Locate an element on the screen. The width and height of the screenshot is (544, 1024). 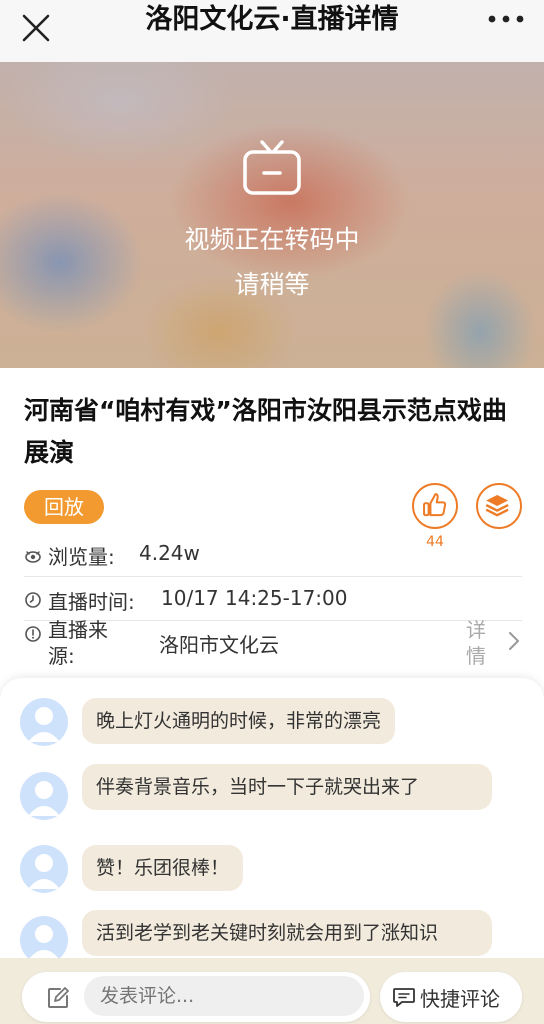
live-time-label: 直播时间: is located at coordinates (91, 602).